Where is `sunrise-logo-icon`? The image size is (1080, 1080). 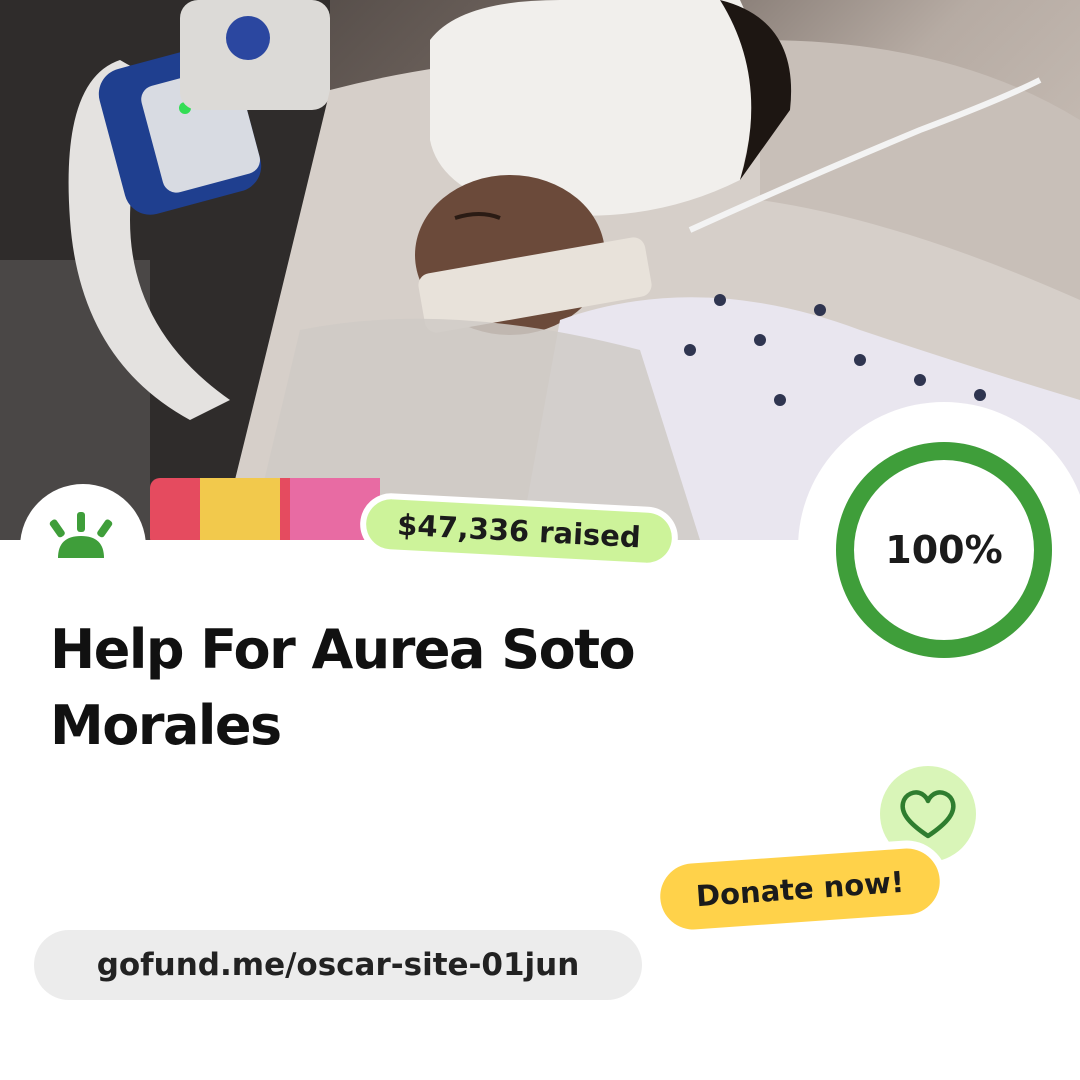
sunrise-logo-icon is located at coordinates (81, 535).